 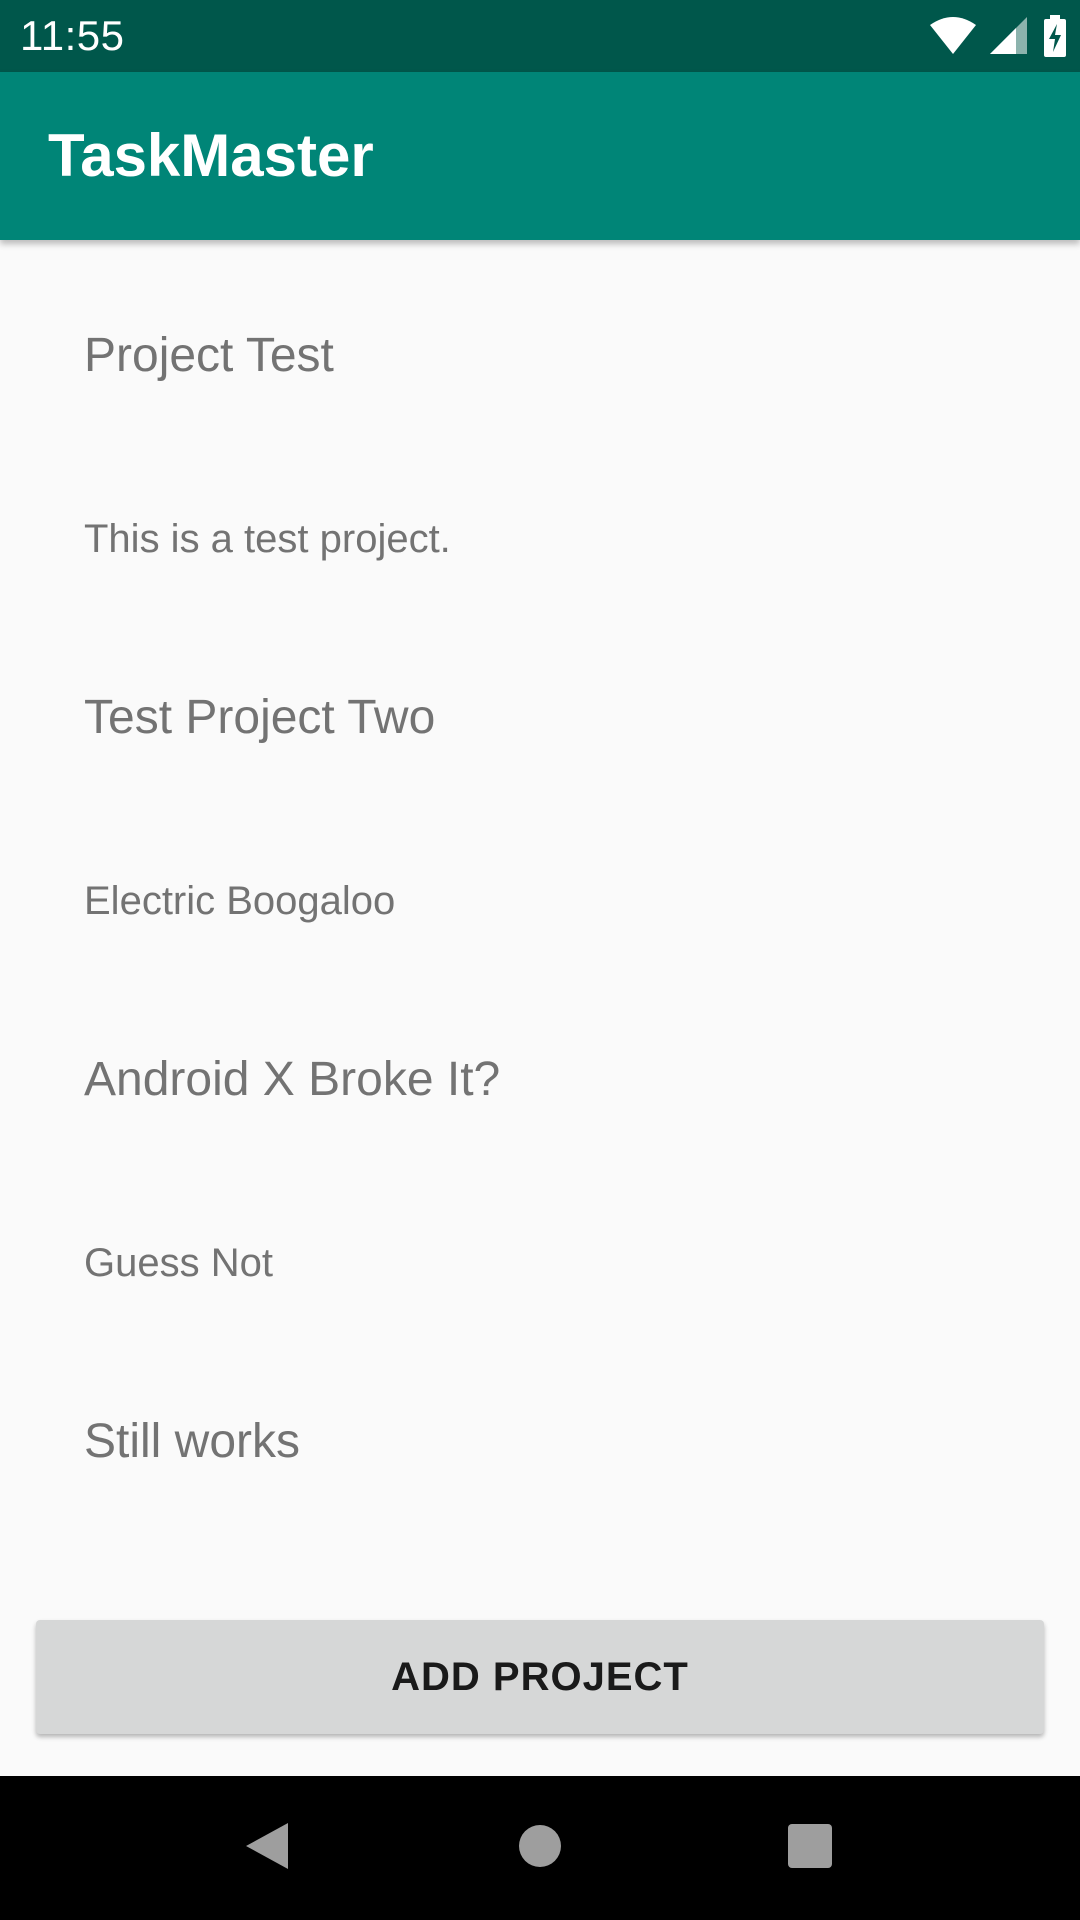 I want to click on project-item: Still works, so click(x=540, y=1453).